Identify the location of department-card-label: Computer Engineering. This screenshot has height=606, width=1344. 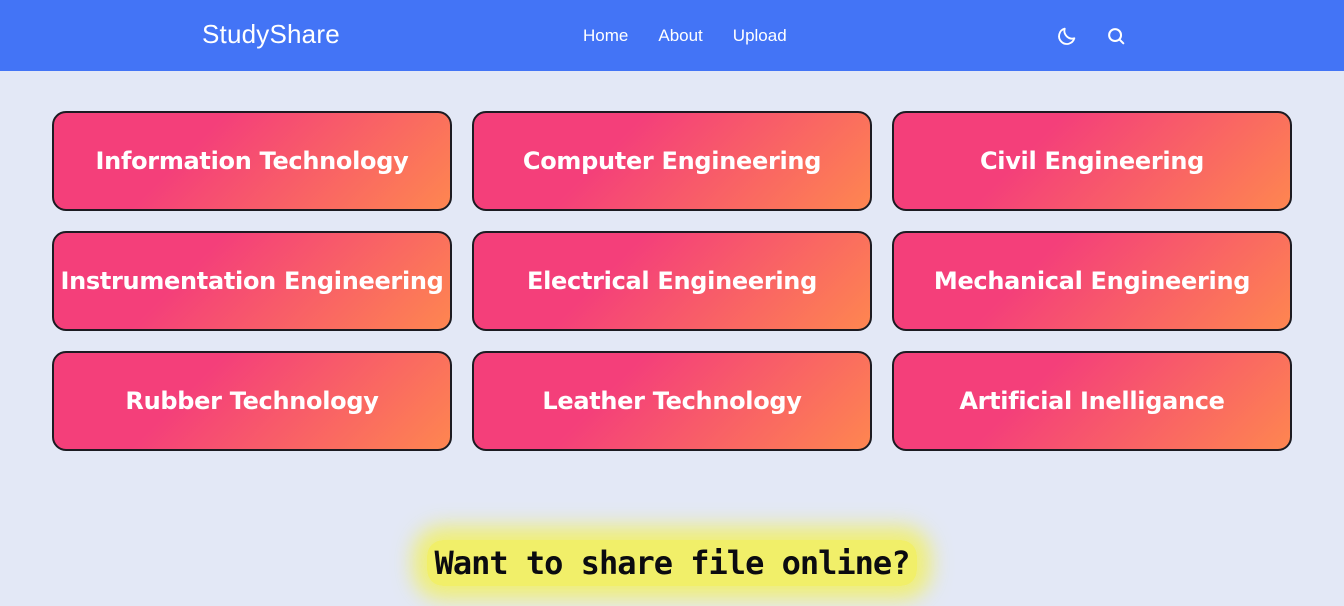
(672, 161).